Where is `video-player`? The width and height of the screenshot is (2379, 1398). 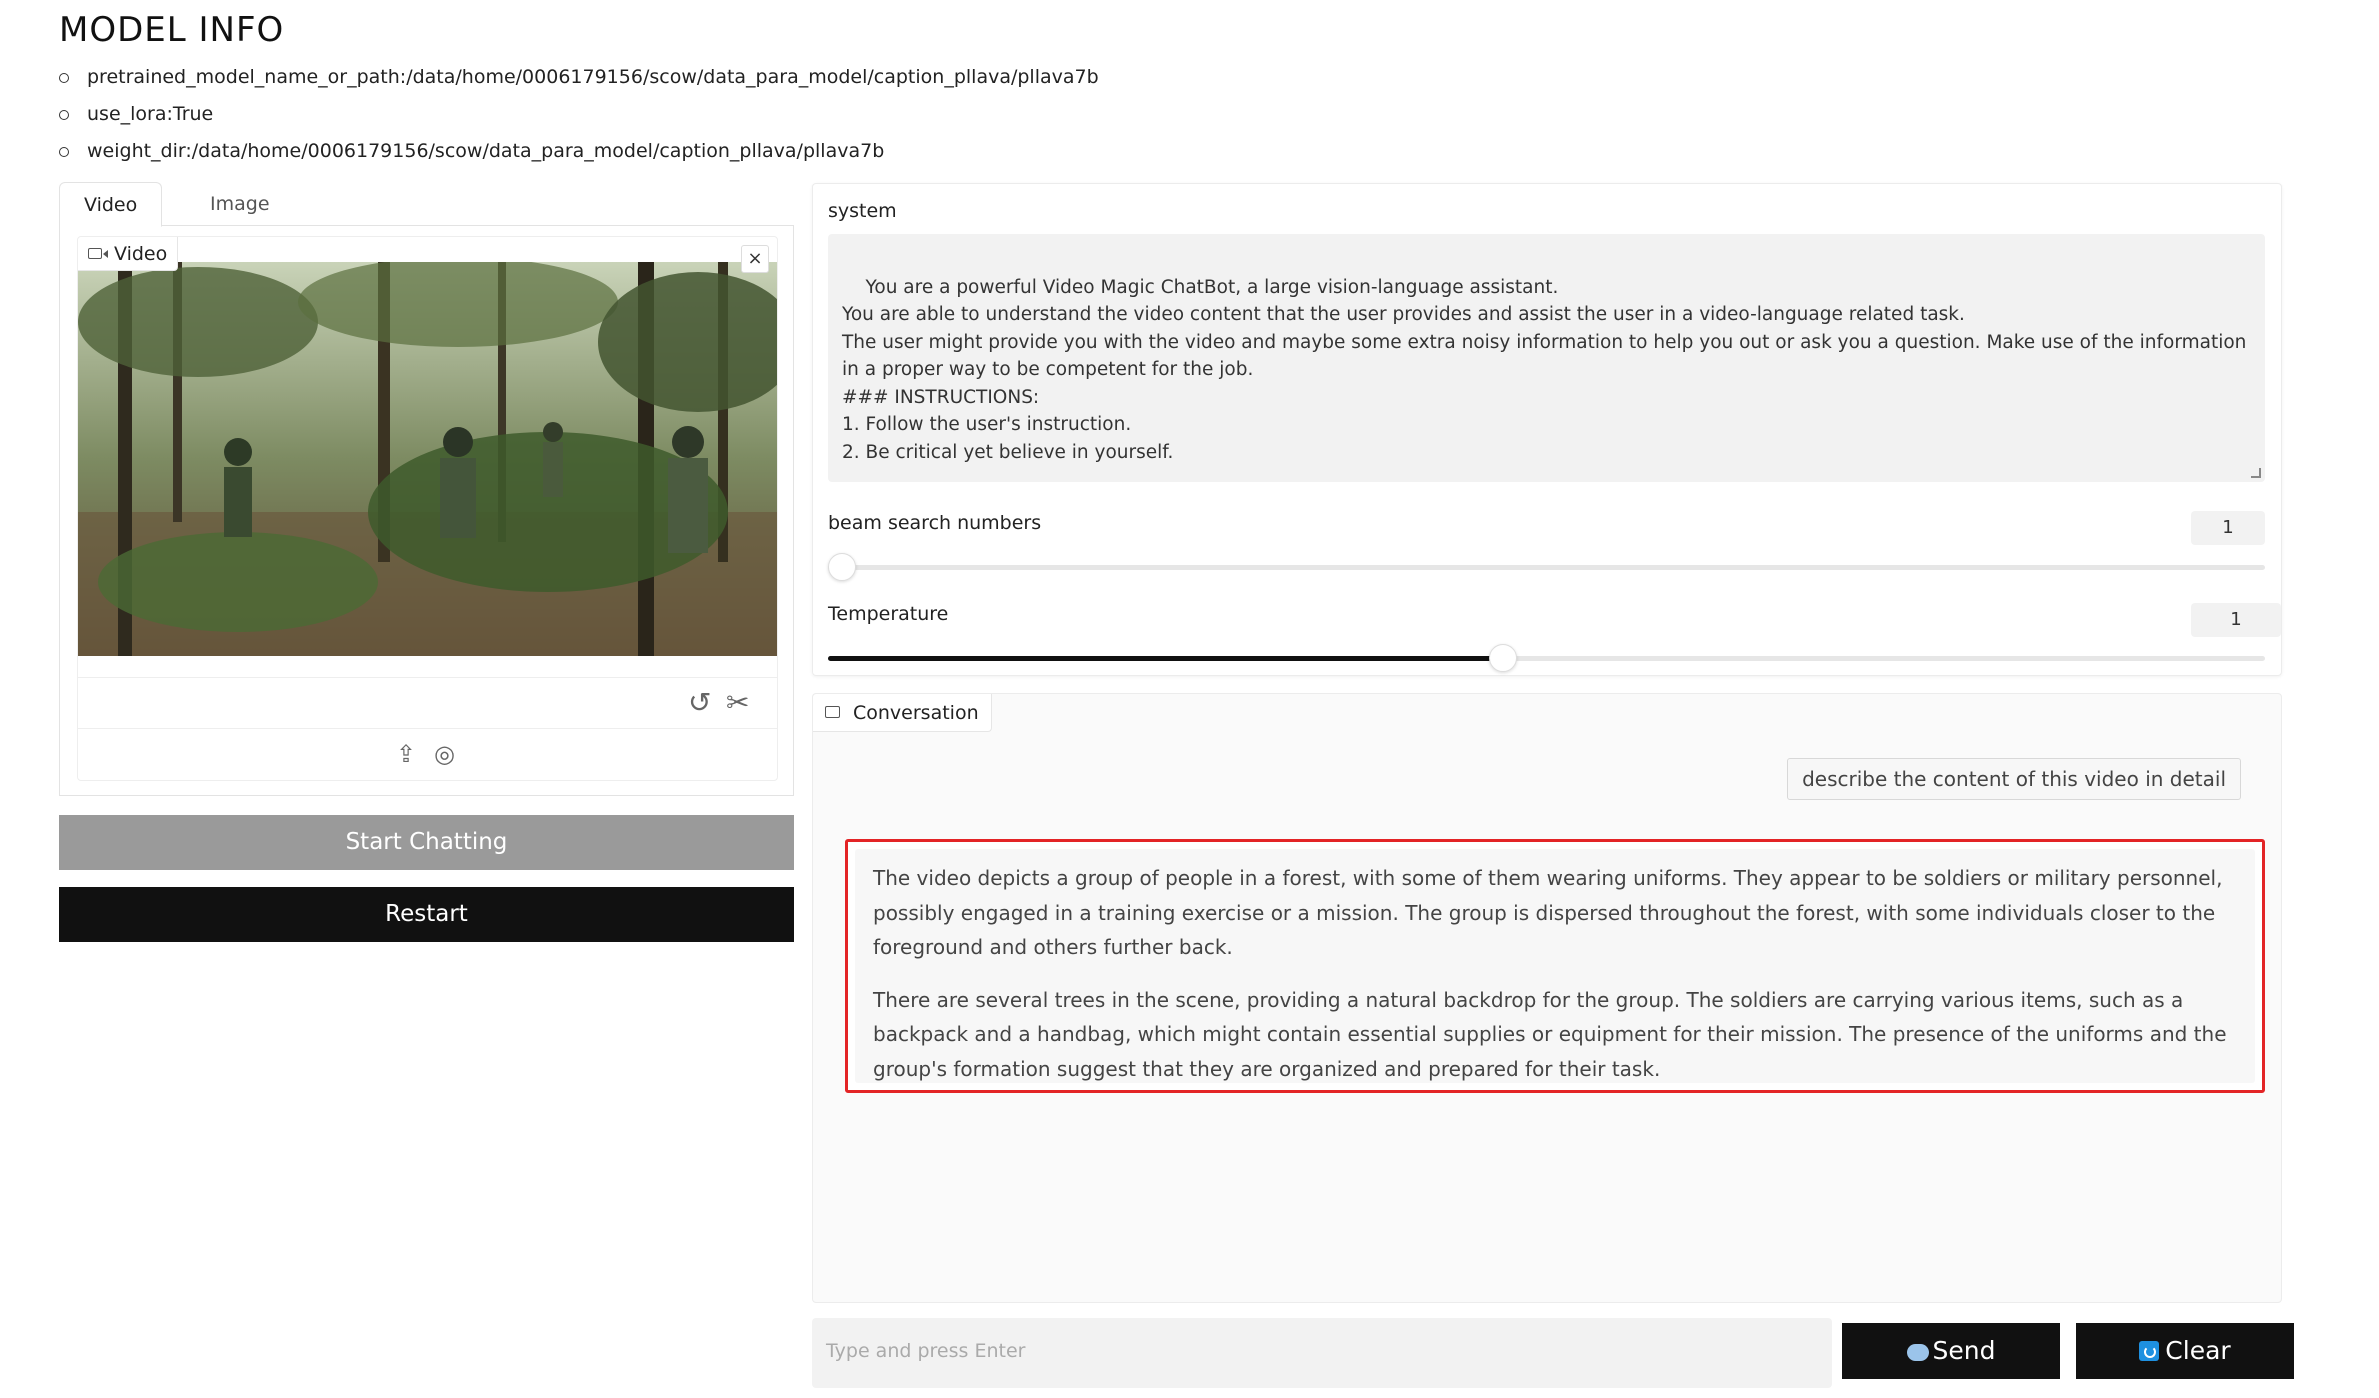
video-player is located at coordinates (427, 459).